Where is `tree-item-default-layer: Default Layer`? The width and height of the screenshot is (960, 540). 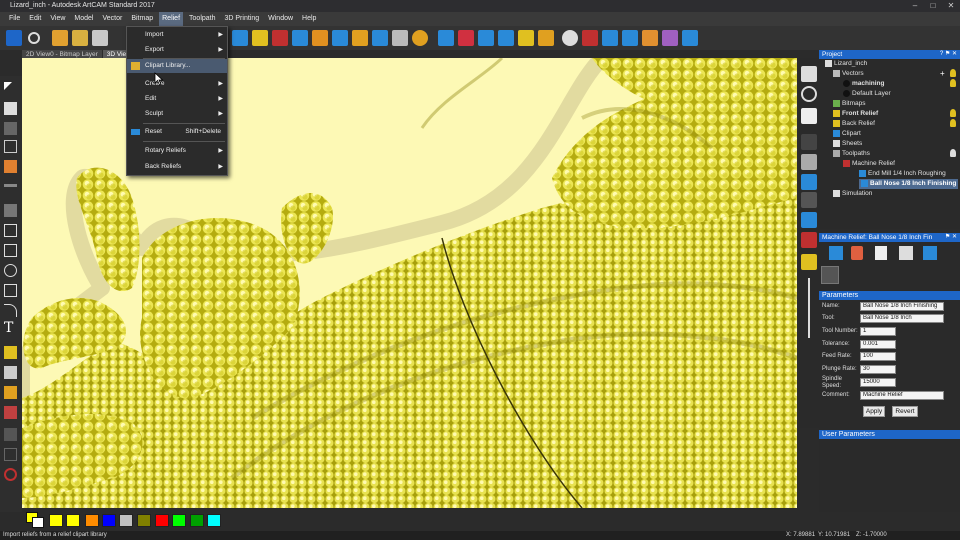 tree-item-default-layer: Default Layer is located at coordinates (867, 94).